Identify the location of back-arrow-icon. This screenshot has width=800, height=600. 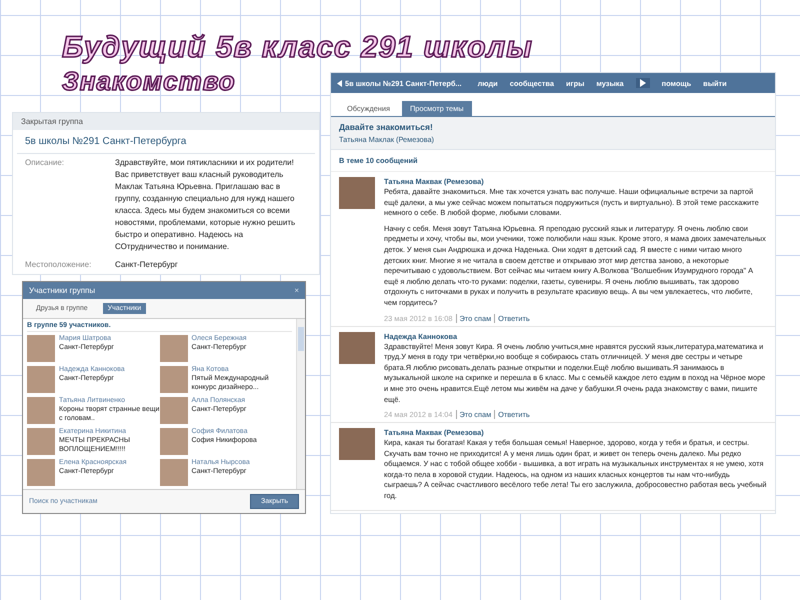
(339, 83).